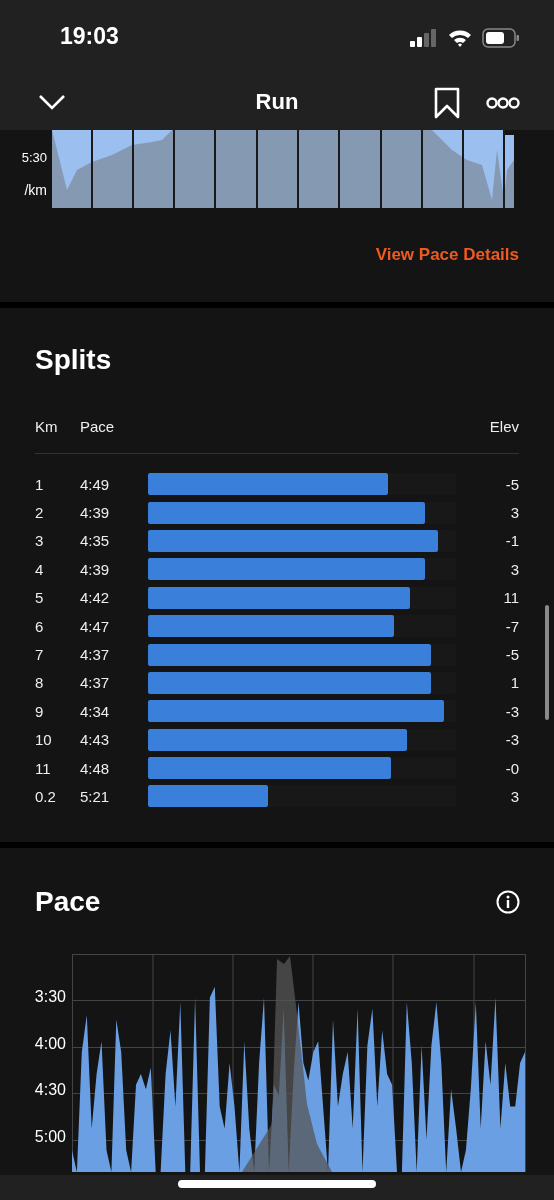  What do you see at coordinates (40, 541) in the screenshot?
I see `split-km: 3` at bounding box center [40, 541].